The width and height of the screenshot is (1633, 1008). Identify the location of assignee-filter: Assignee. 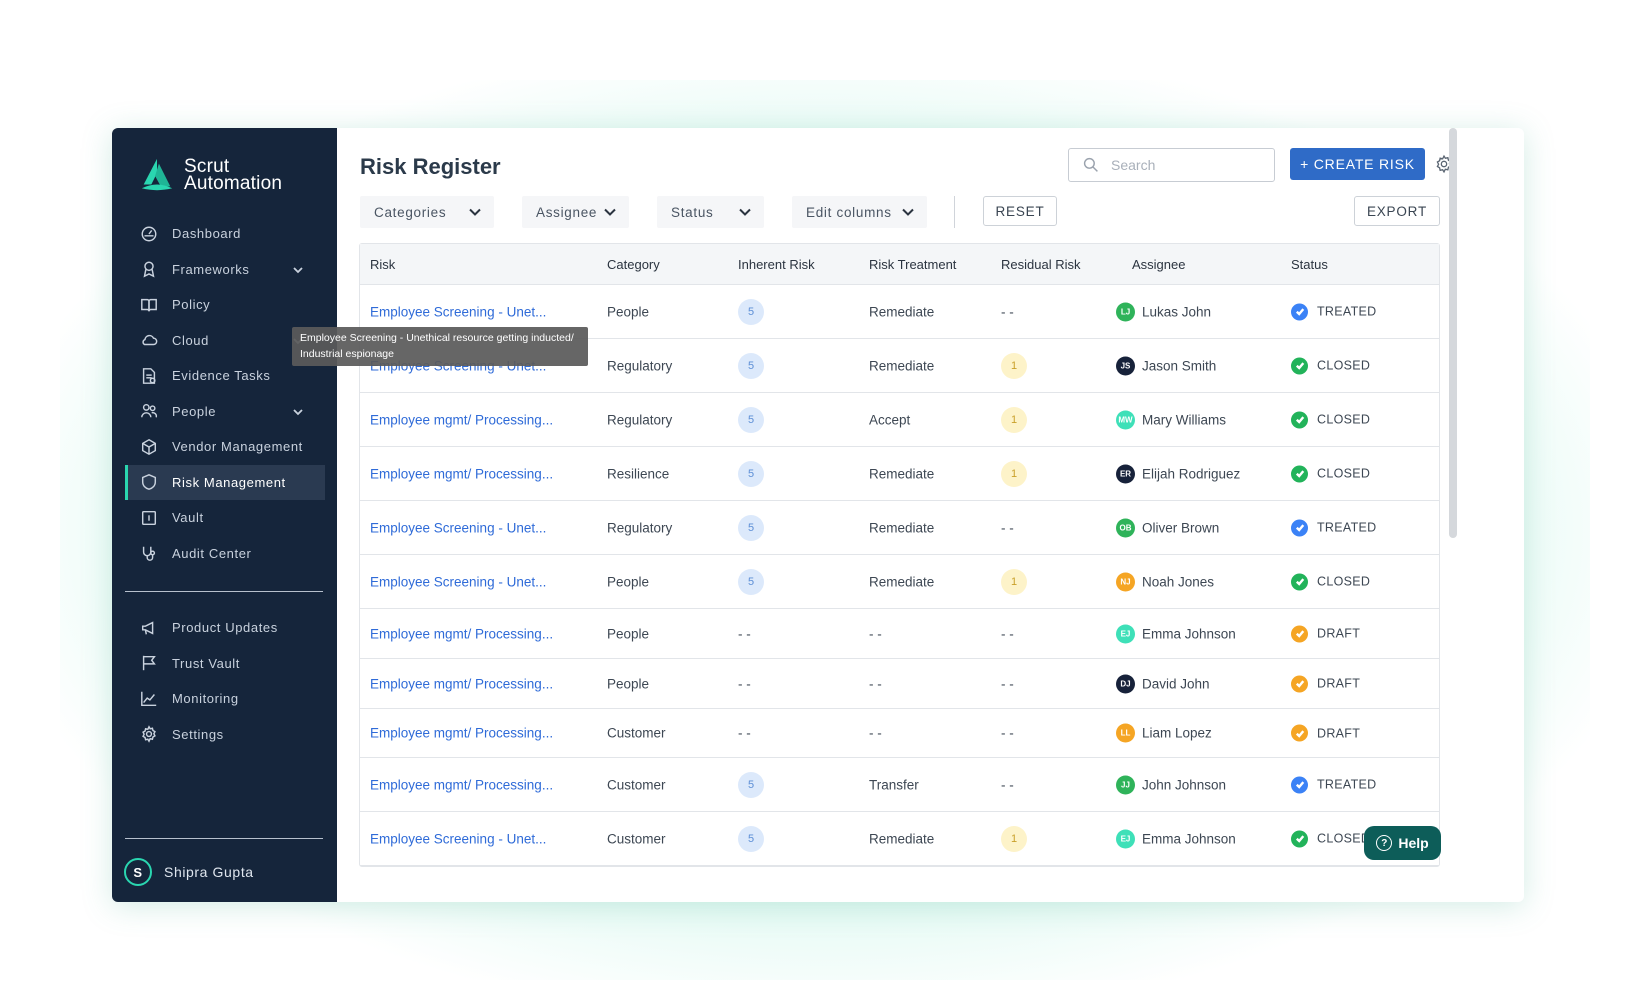
(575, 212).